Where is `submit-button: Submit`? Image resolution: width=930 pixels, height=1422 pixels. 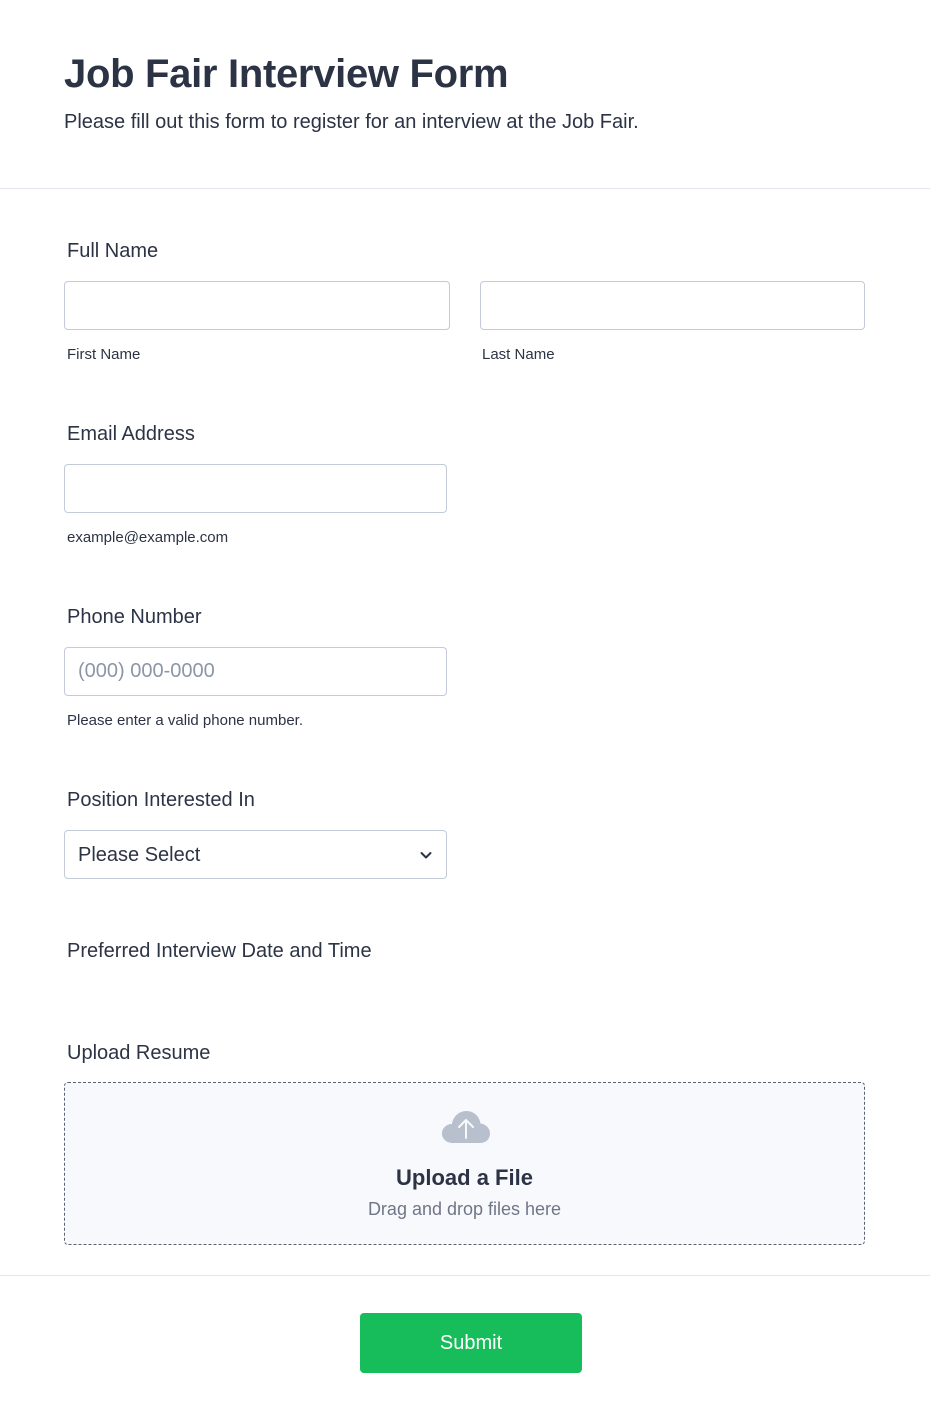
submit-button: Submit is located at coordinates (471, 1343).